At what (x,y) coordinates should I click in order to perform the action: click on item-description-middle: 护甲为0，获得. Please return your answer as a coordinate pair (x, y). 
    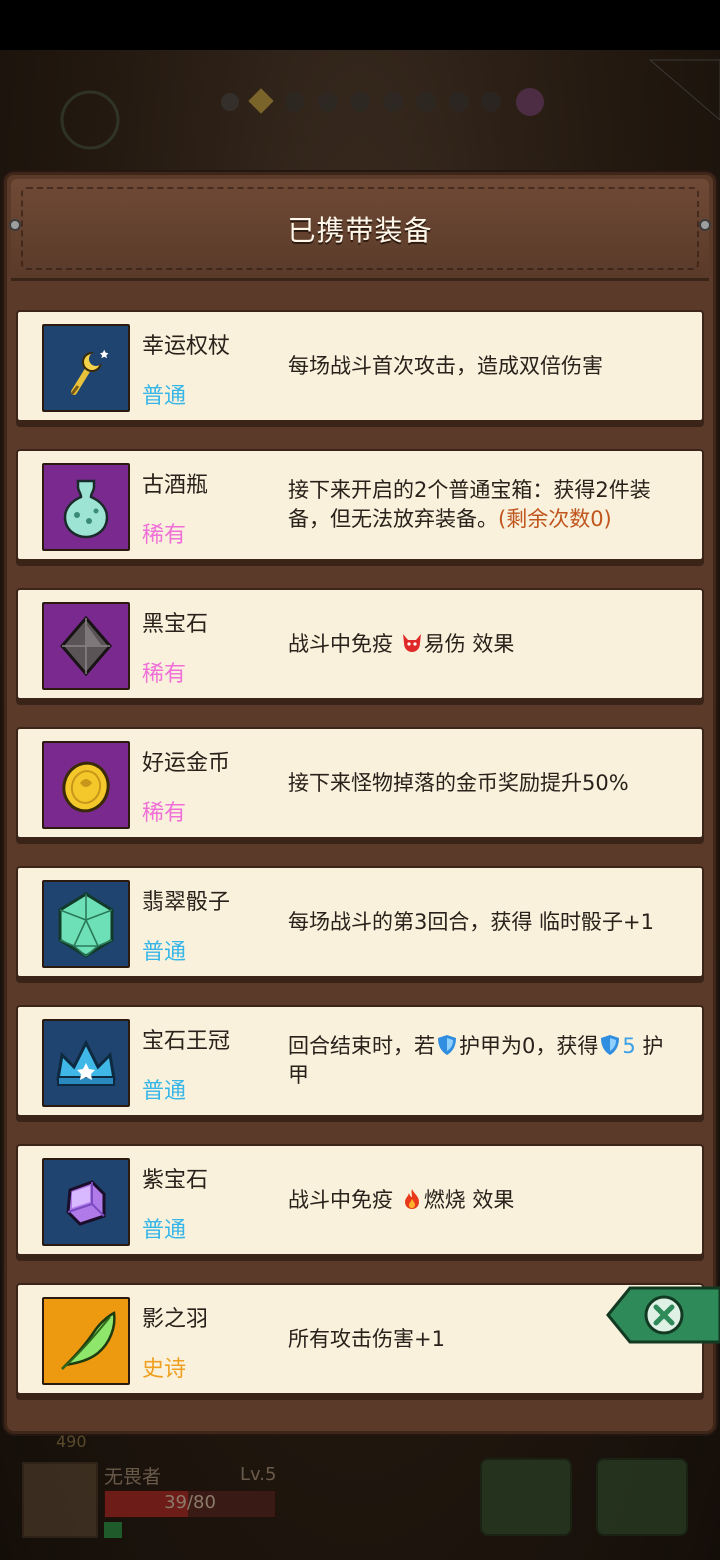
    Looking at the image, I should click on (529, 1046).